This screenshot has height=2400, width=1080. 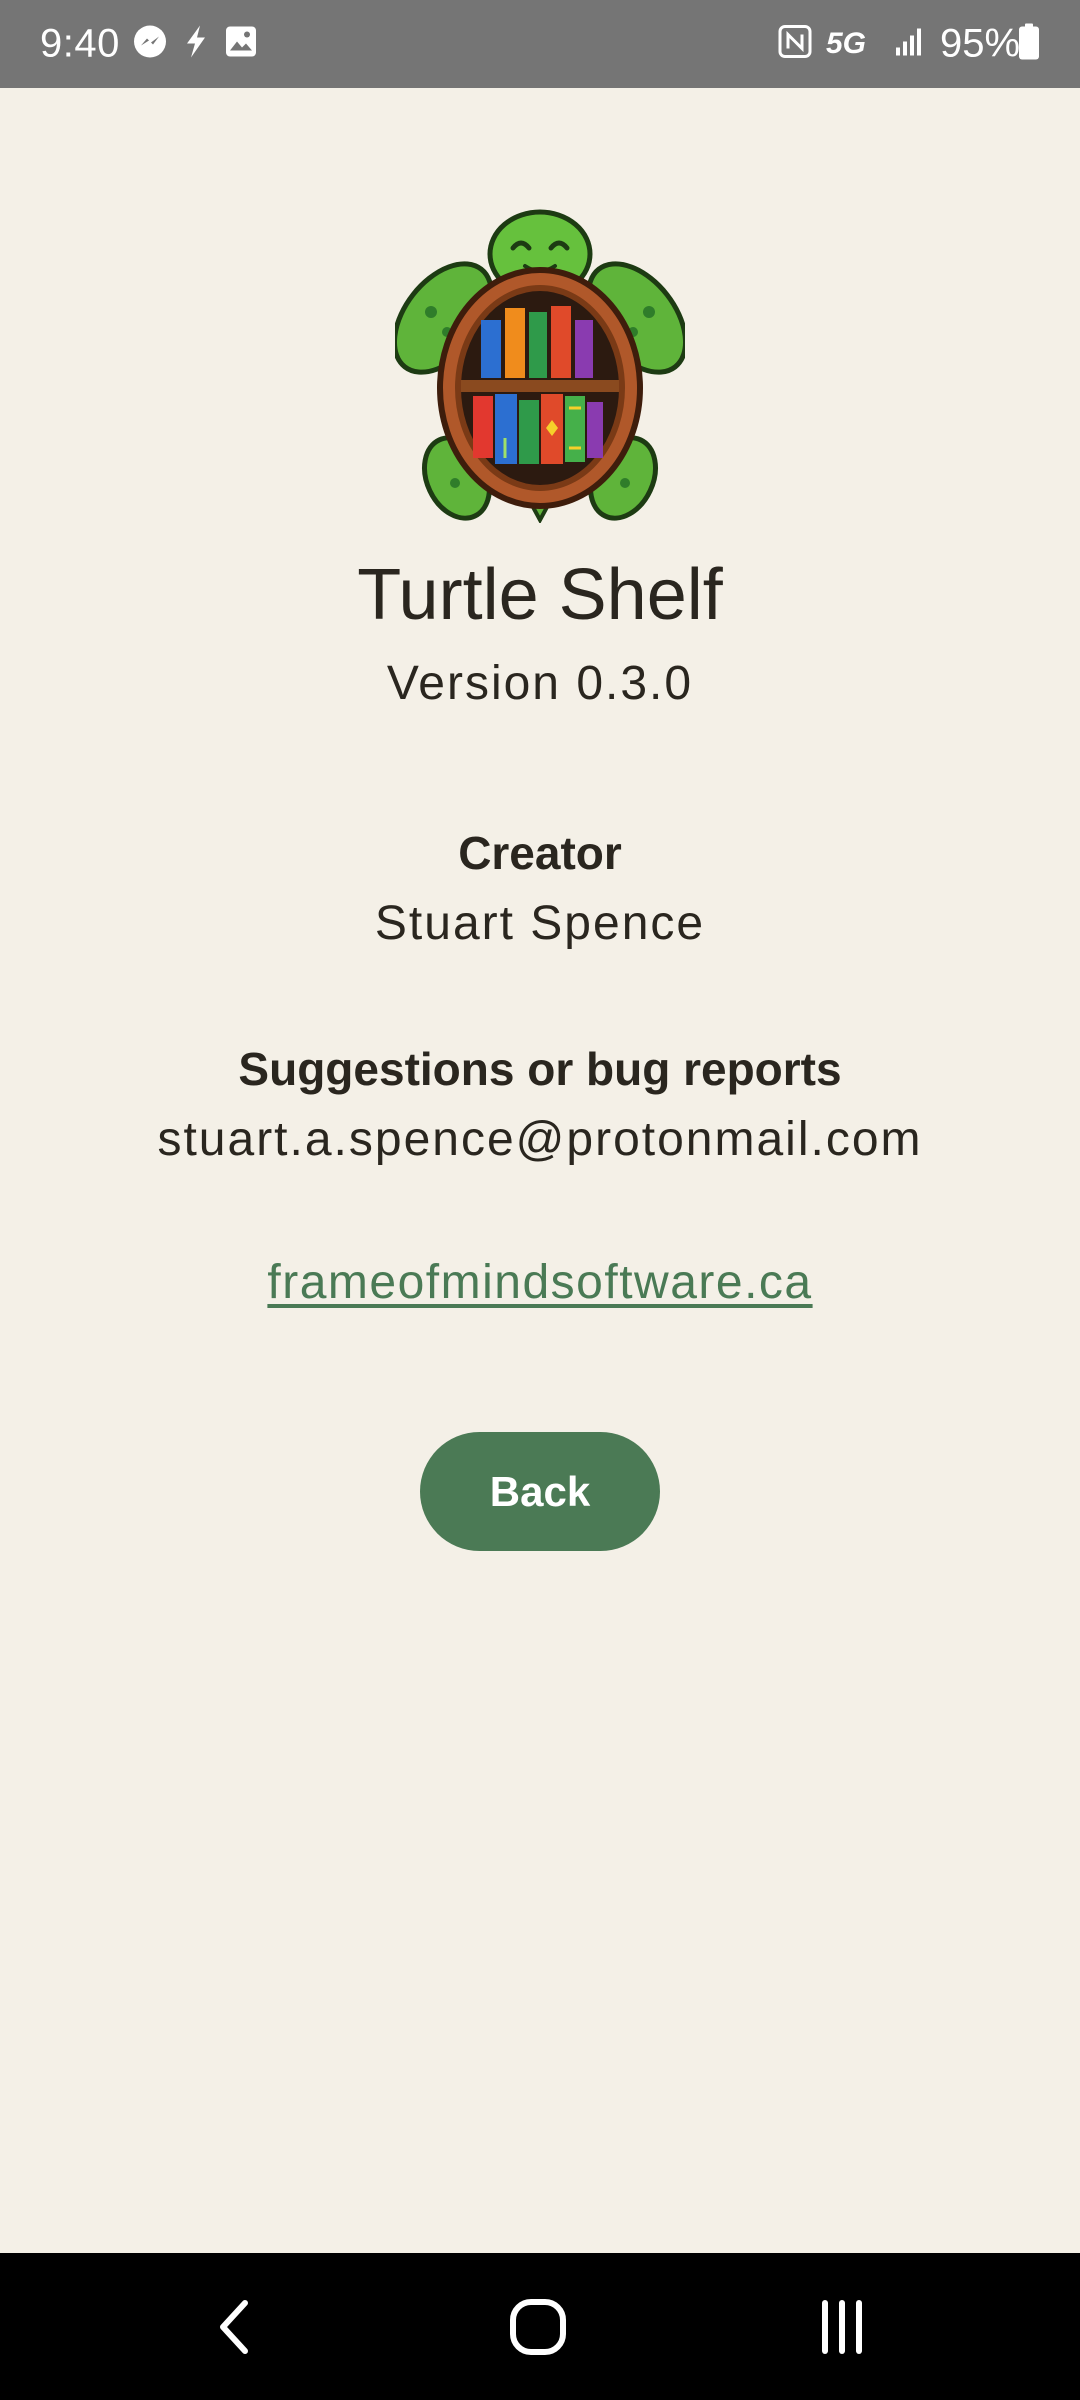 I want to click on app-version: Version 0.3.0, so click(x=540, y=683).